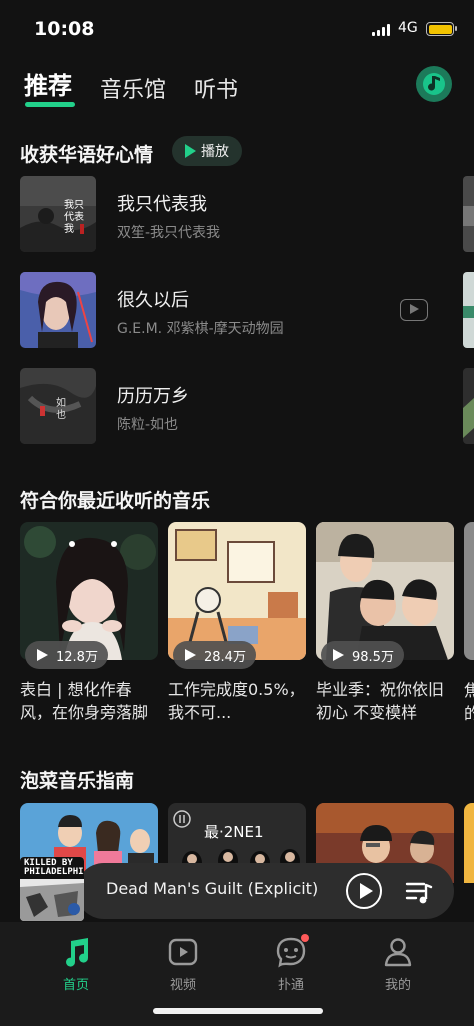  I want to click on playlist-card-peek, so click(469, 591).